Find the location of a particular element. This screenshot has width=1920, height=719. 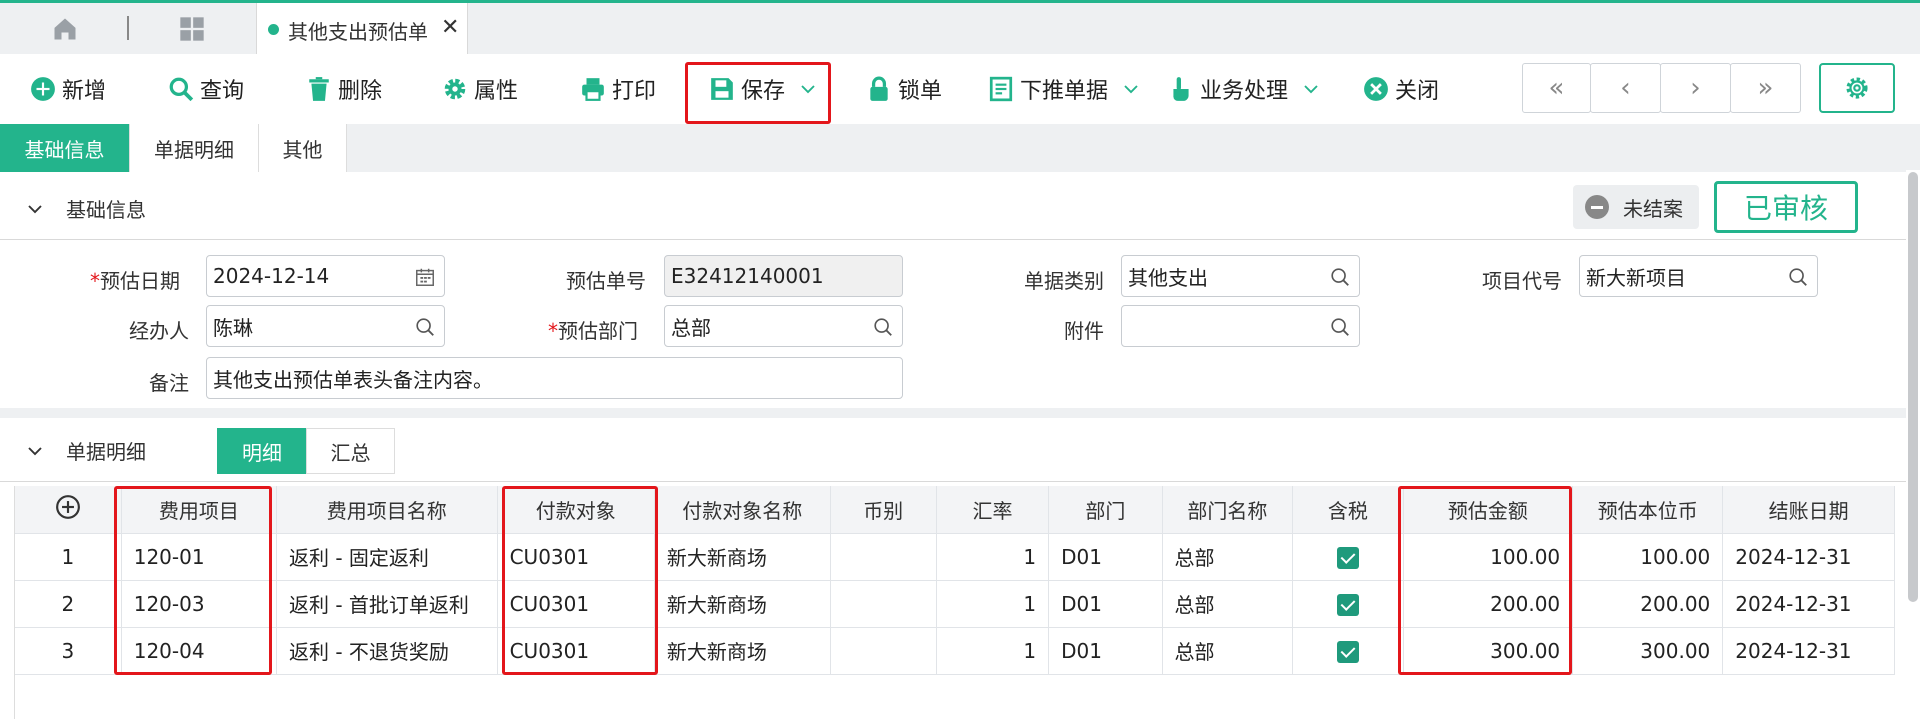

query-button: 查询 is located at coordinates (206, 89).